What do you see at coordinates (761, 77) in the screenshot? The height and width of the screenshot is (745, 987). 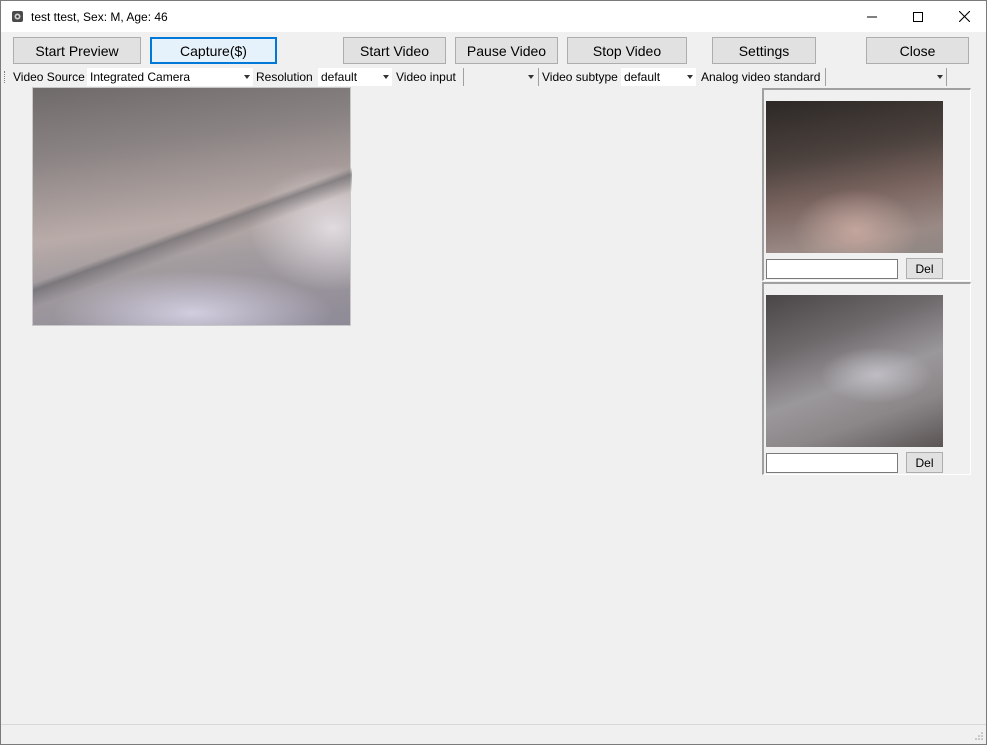 I see `analog-standard-label: Analog video standard` at bounding box center [761, 77].